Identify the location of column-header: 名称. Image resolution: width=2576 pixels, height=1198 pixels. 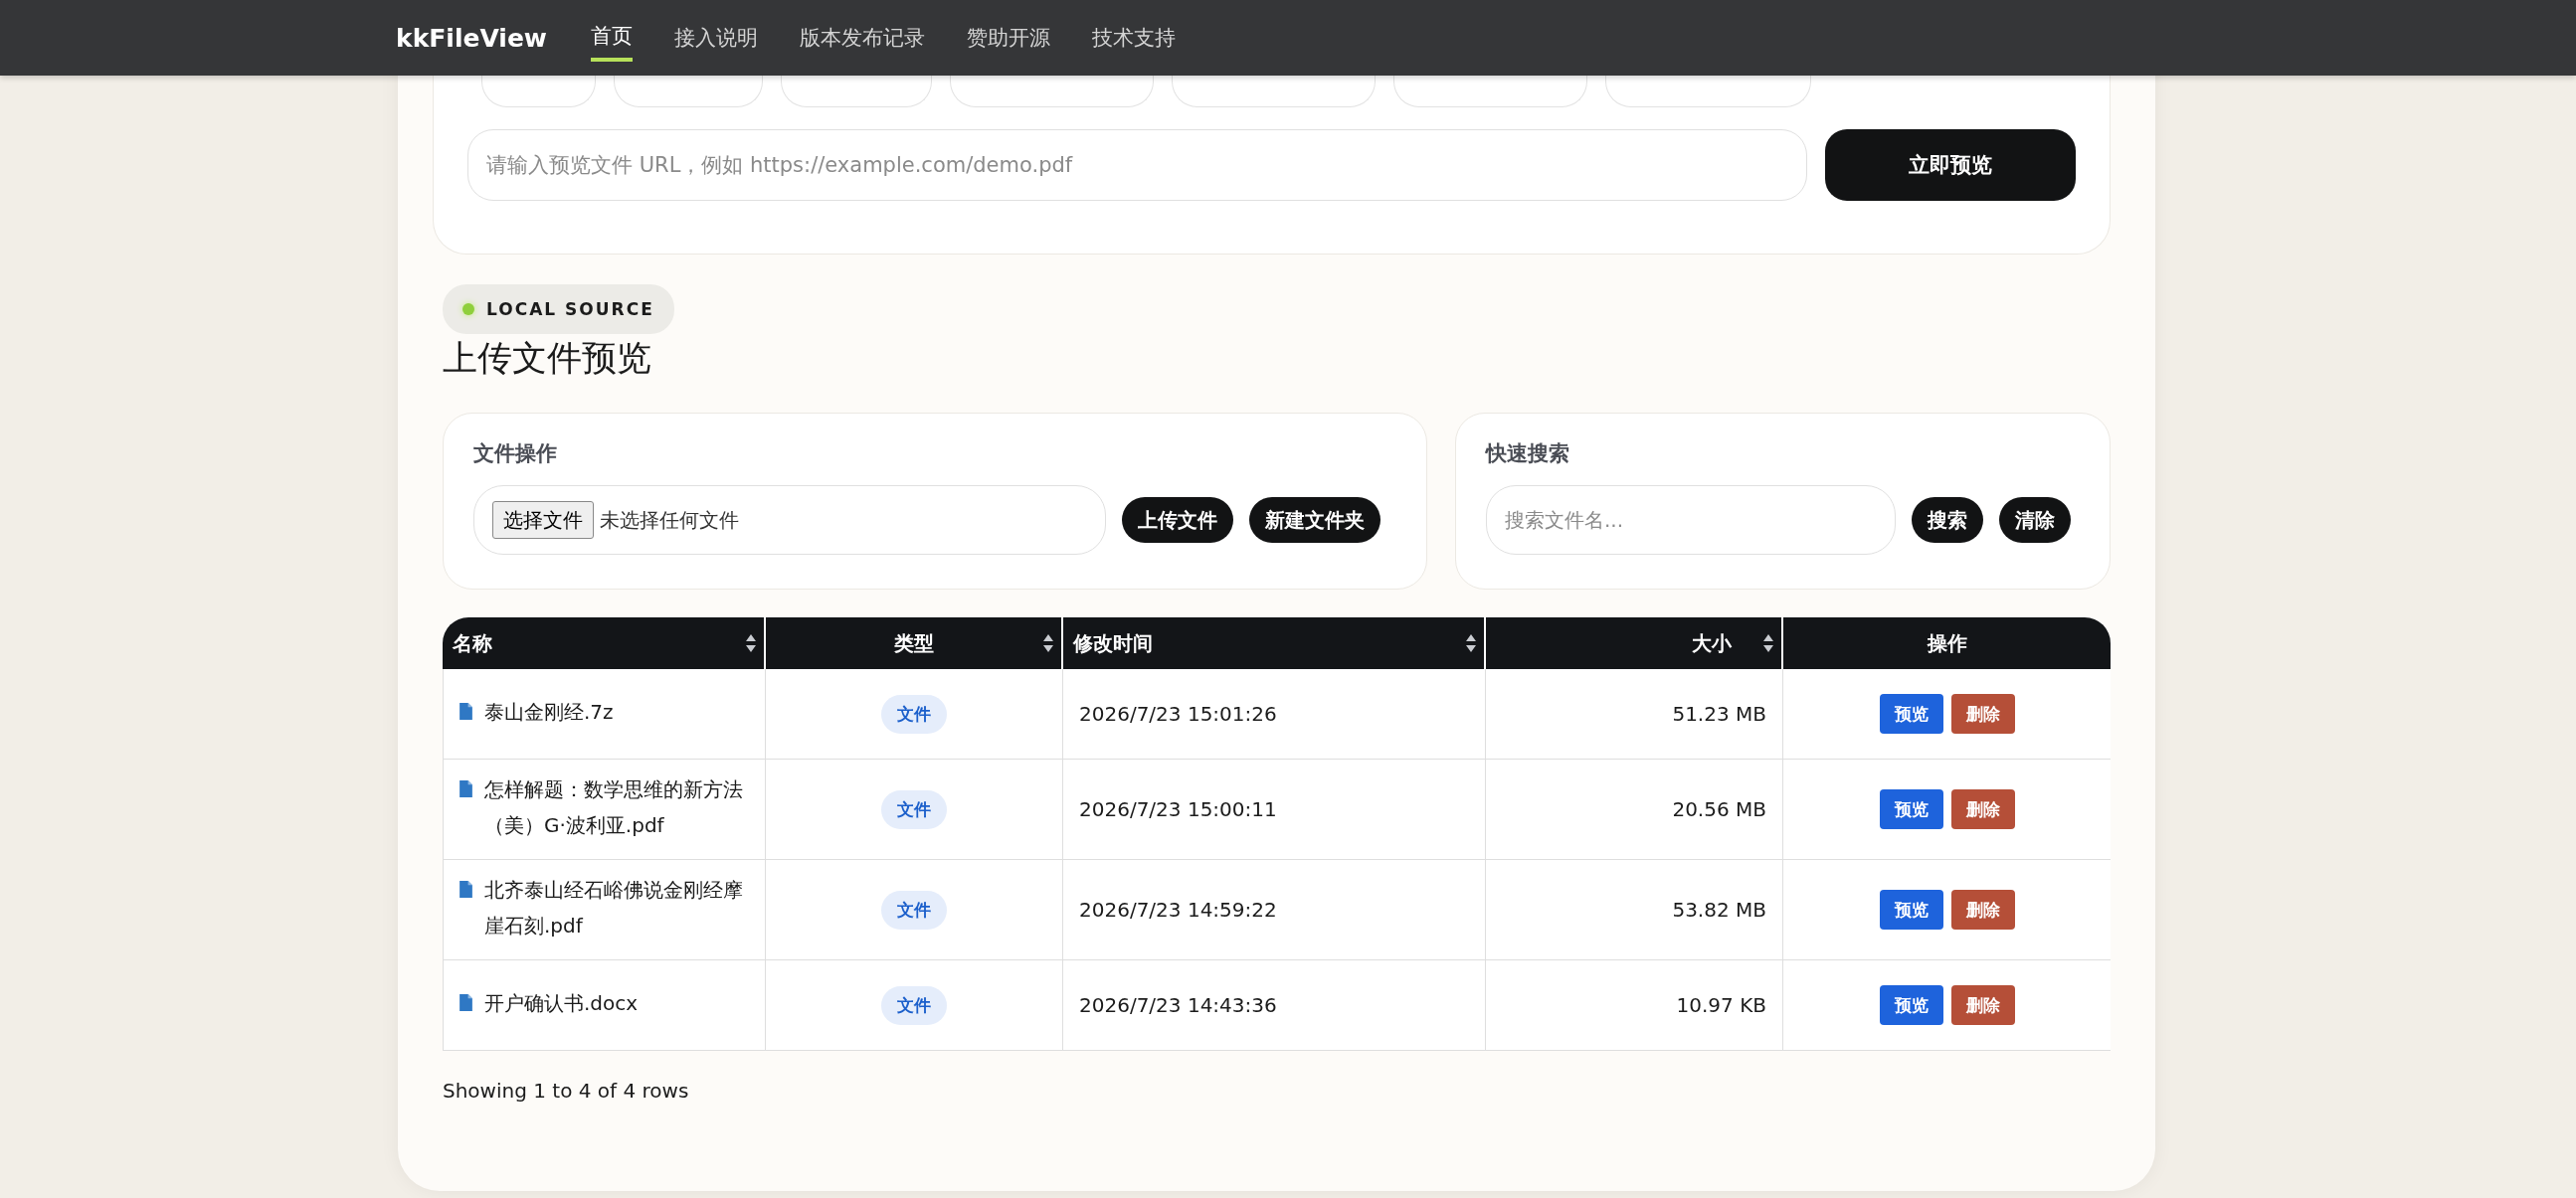
(604, 643).